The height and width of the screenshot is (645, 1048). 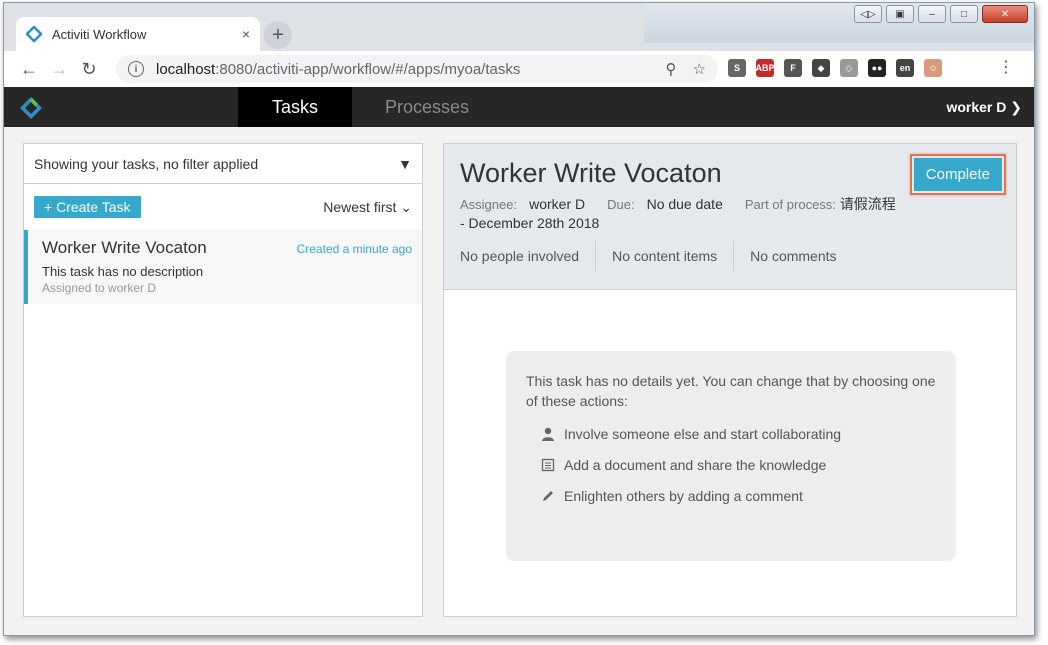 I want to click on app-header: Tasks Processes worker D ❯, so click(x=519, y=110).